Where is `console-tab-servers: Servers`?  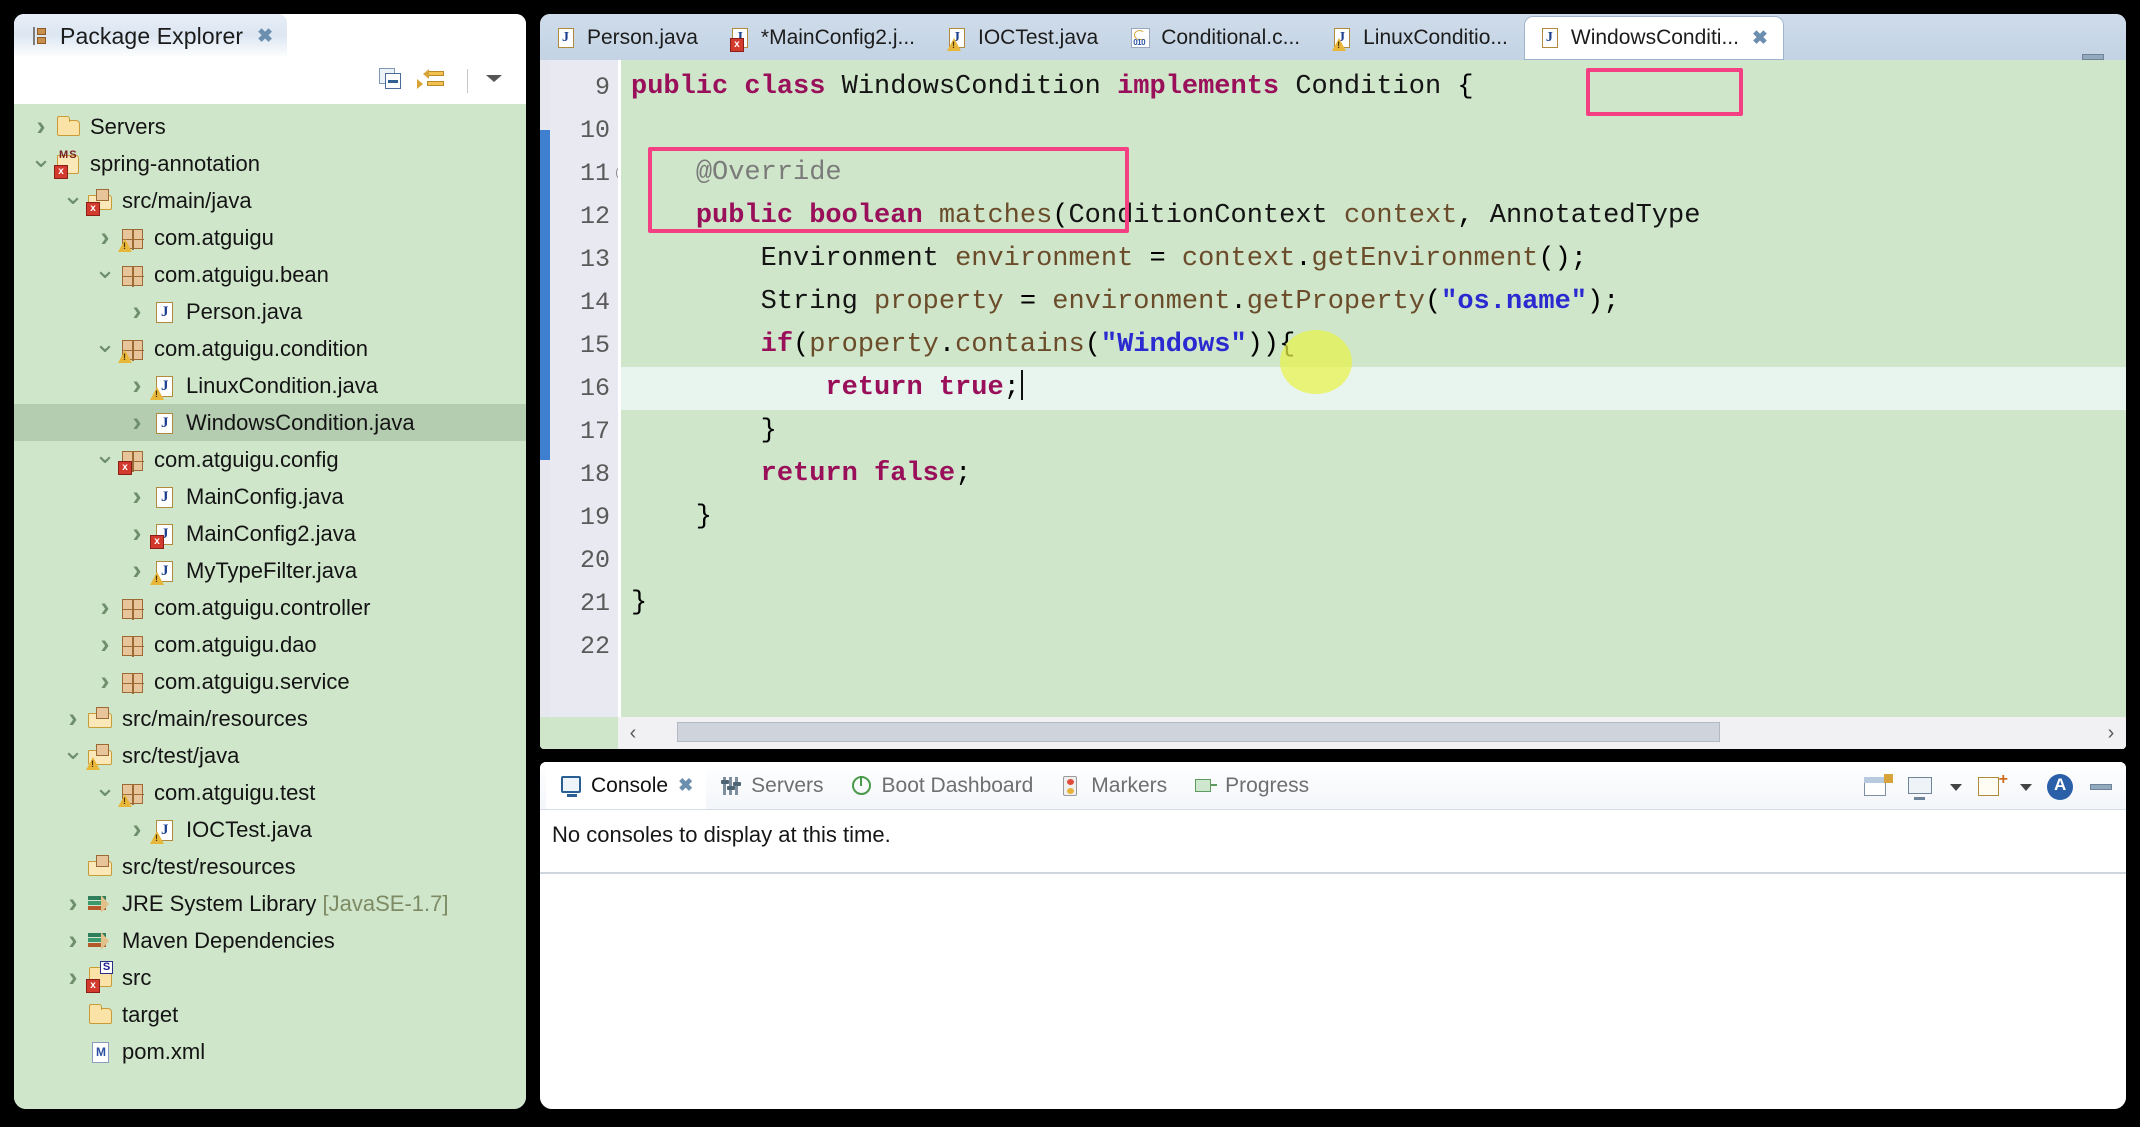 console-tab-servers: Servers is located at coordinates (771, 786).